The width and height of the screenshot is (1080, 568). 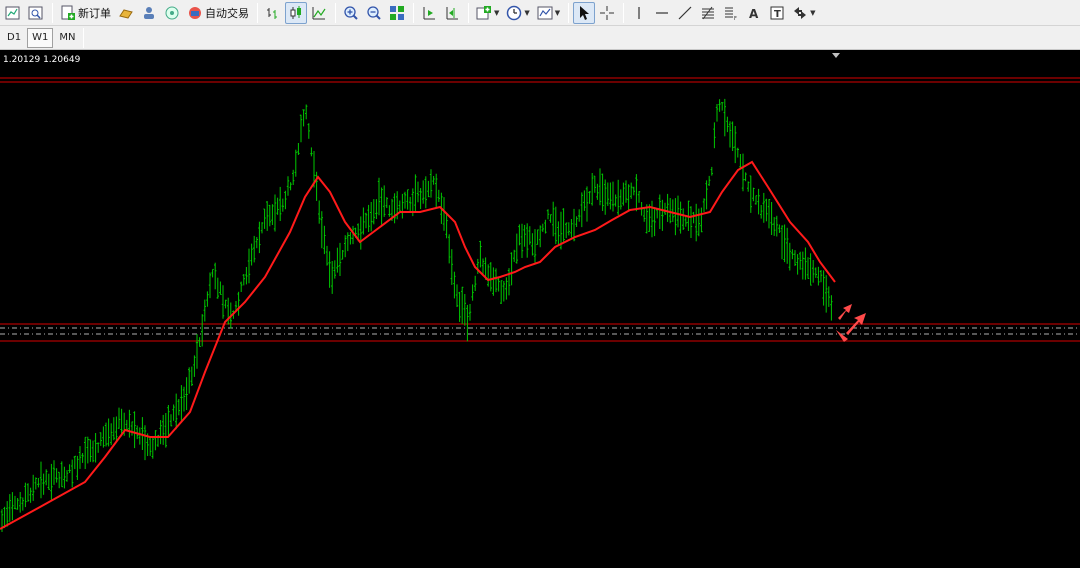 I want to click on timeframe-bar: D1 W1 MN, so click(x=540, y=38).